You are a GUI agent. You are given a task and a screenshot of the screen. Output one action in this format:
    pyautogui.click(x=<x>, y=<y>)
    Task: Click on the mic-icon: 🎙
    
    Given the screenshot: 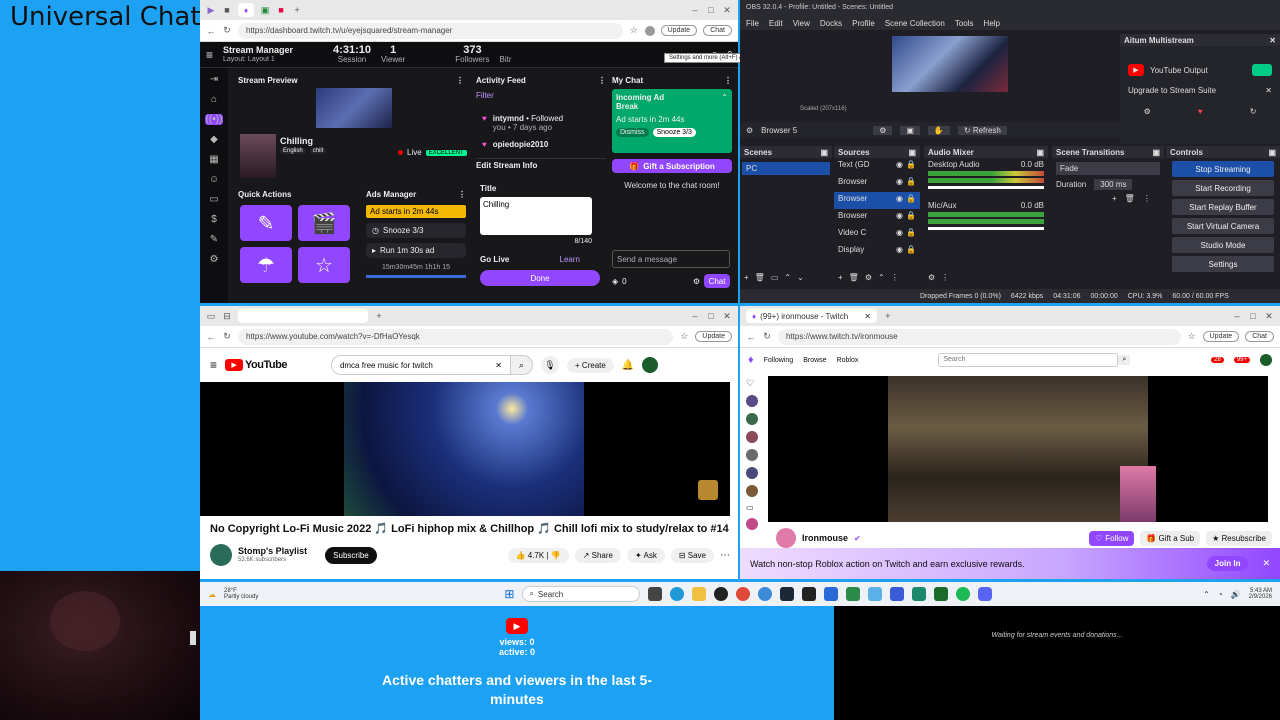 What is the action you would take?
    pyautogui.click(x=549, y=365)
    